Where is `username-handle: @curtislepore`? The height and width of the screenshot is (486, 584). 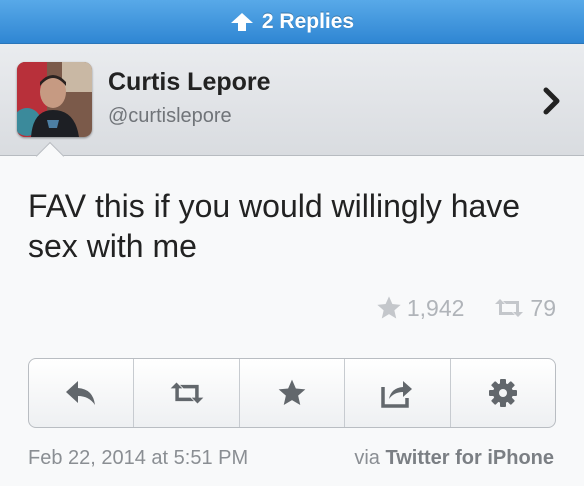 username-handle: @curtislepore is located at coordinates (170, 116).